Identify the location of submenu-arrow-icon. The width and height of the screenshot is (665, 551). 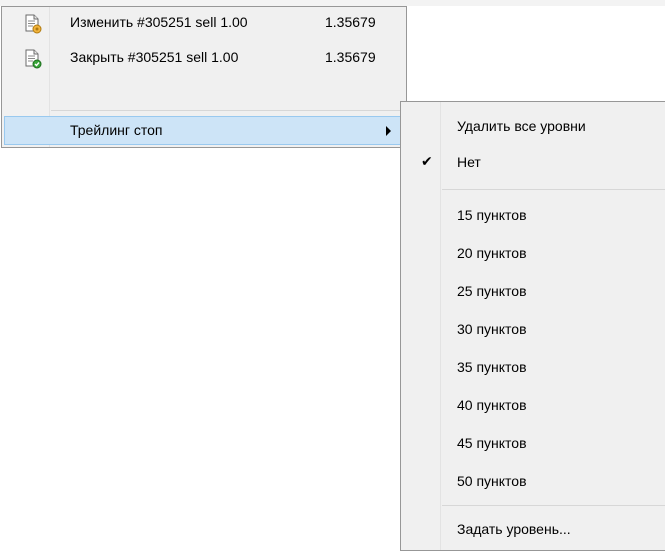
(388, 131).